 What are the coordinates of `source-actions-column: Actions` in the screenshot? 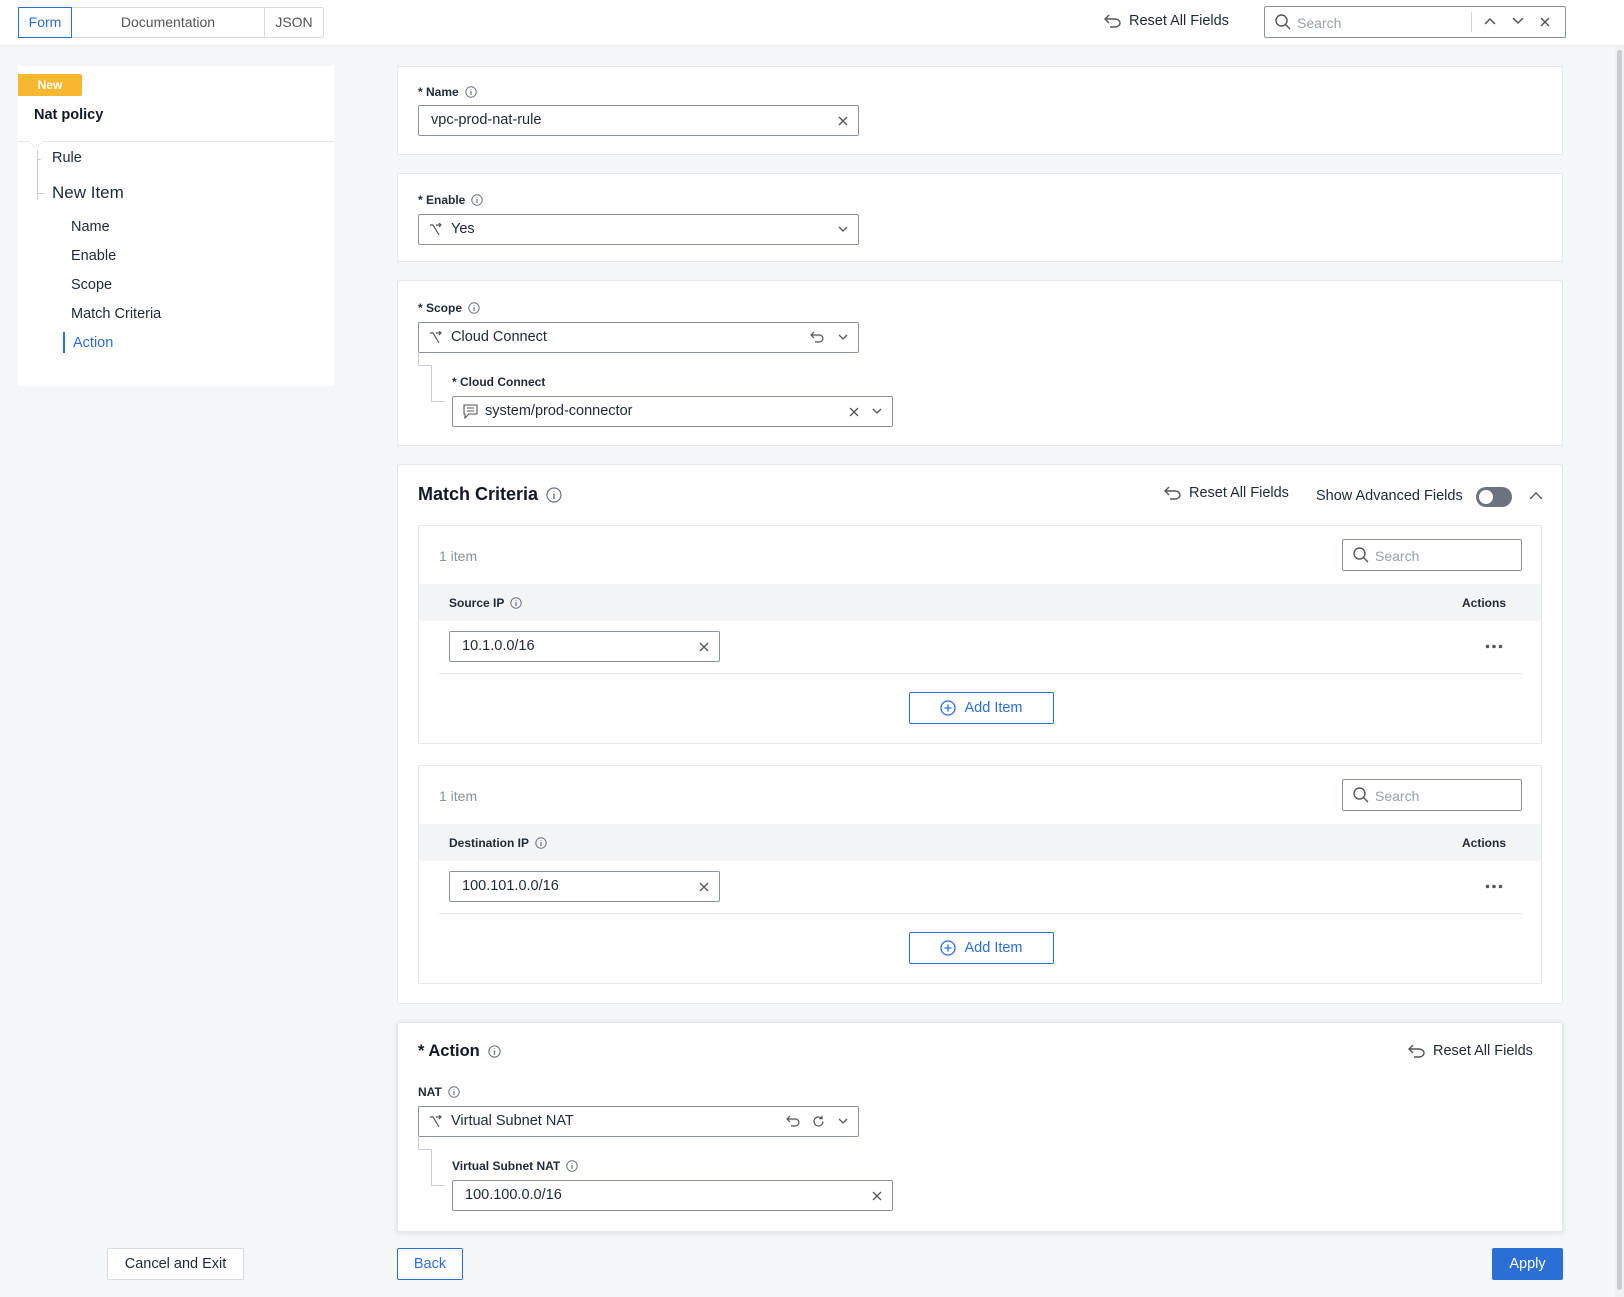 It's located at (1484, 603).